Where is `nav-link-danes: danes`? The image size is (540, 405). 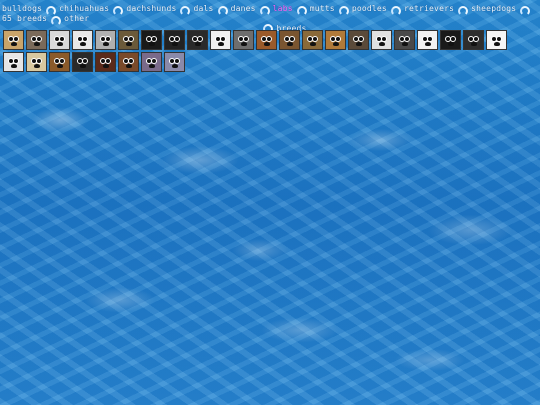 nav-link-danes: danes is located at coordinates (243, 9).